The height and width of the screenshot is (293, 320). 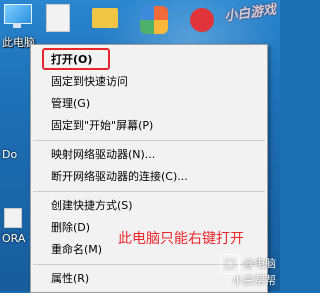 I want to click on bottom-right-watermark: □ @电脑 小白帮帮, so click(x=248, y=270).